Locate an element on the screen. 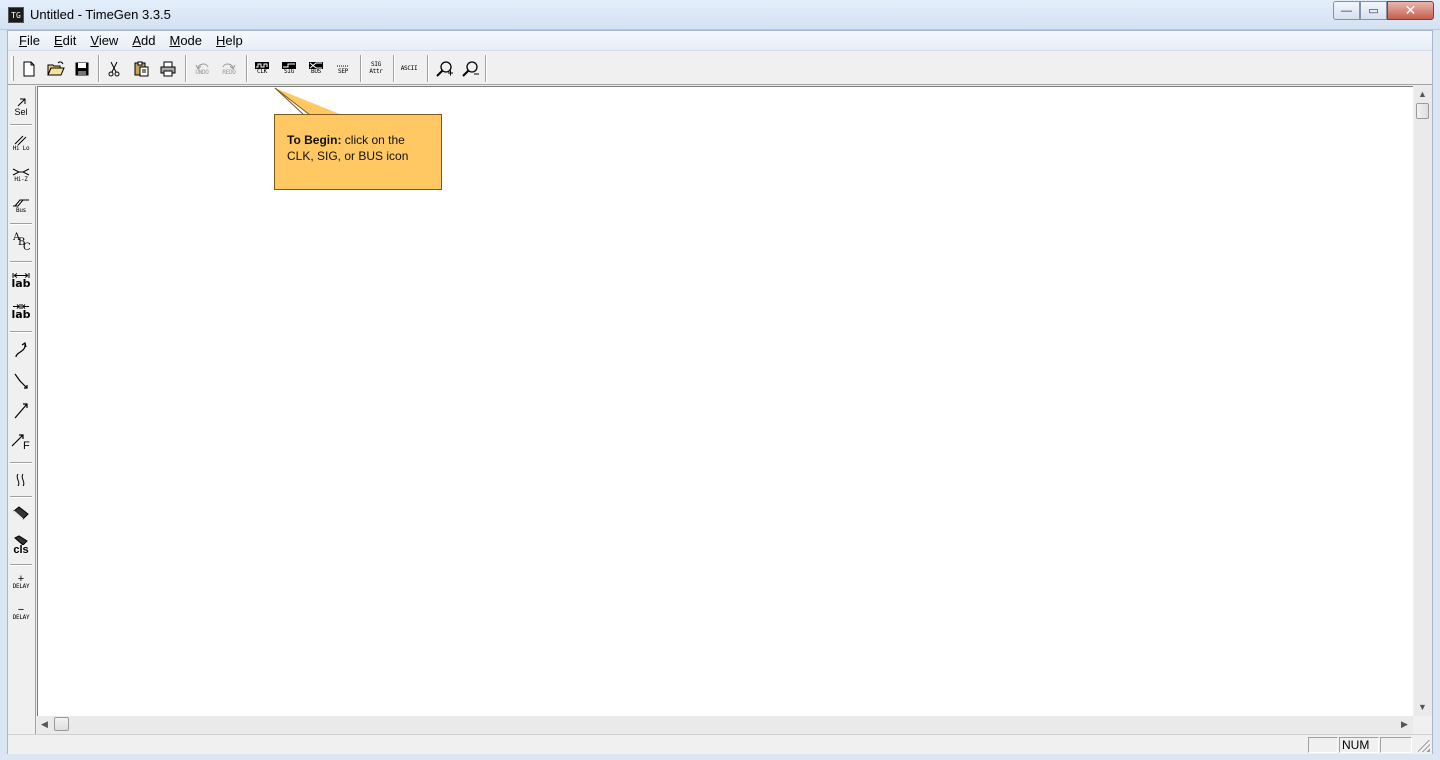  arrow-f-icon: F is located at coordinates (21, 443).